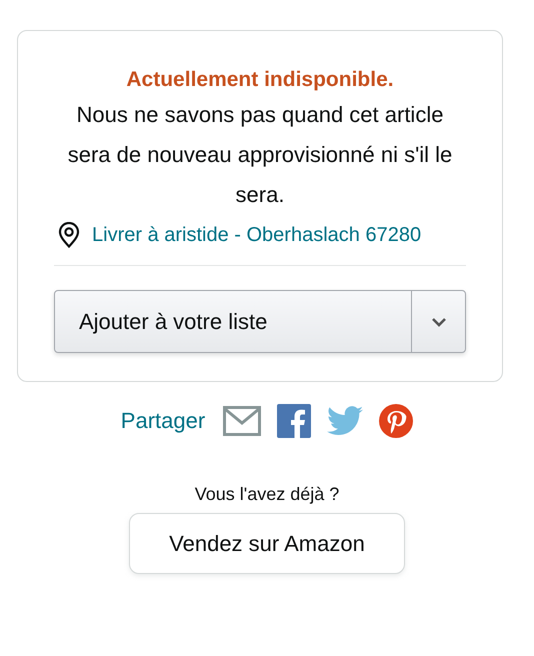 The width and height of the screenshot is (534, 656). I want to click on delivery-location-link: Livrer à aristide - Oberhaslach 67280, so click(257, 235).